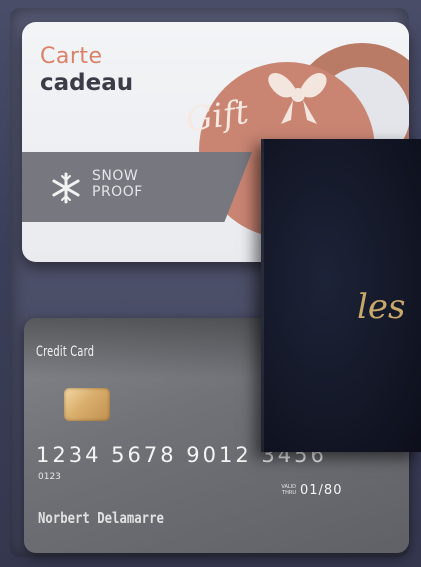  I want to click on gift-card-subtitle: cadeau, so click(87, 83).